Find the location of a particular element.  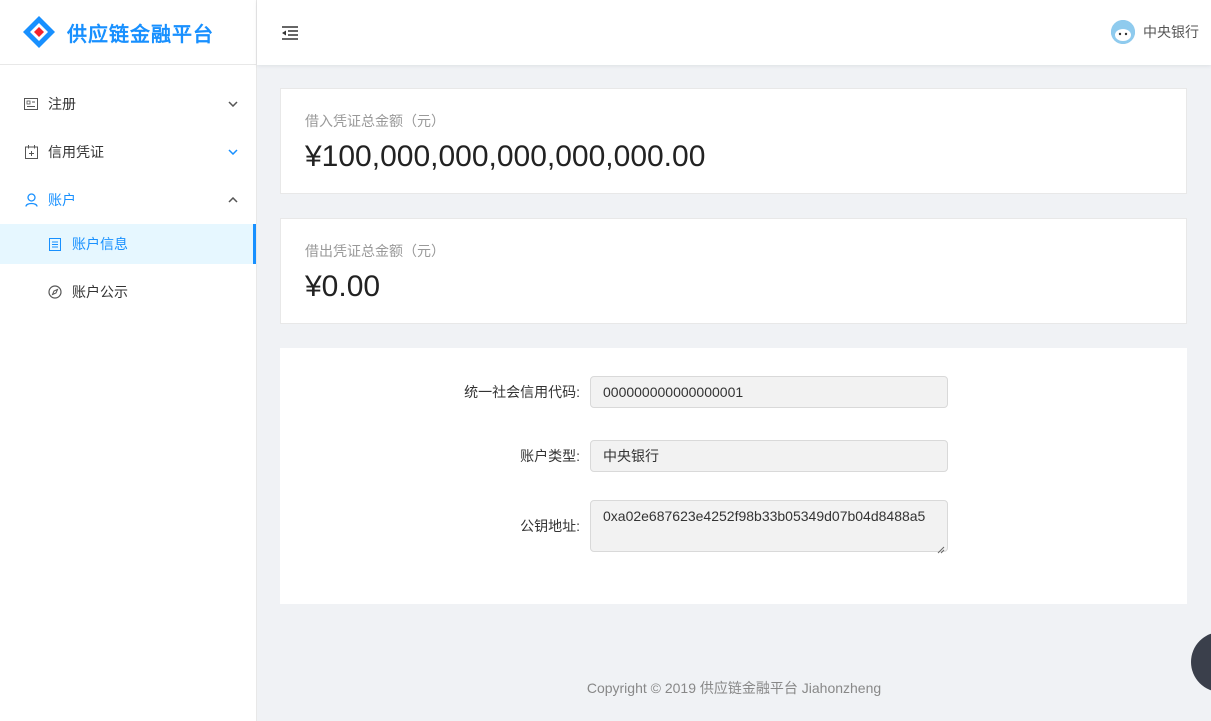

account-type-label: 账户类型: is located at coordinates (550, 456).